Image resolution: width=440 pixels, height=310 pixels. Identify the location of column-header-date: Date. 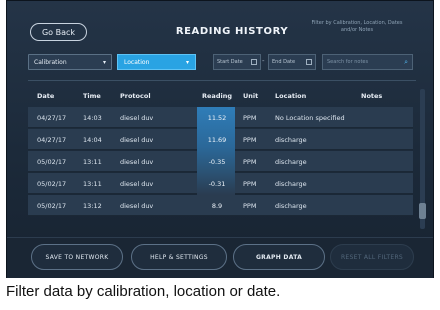
(45, 96).